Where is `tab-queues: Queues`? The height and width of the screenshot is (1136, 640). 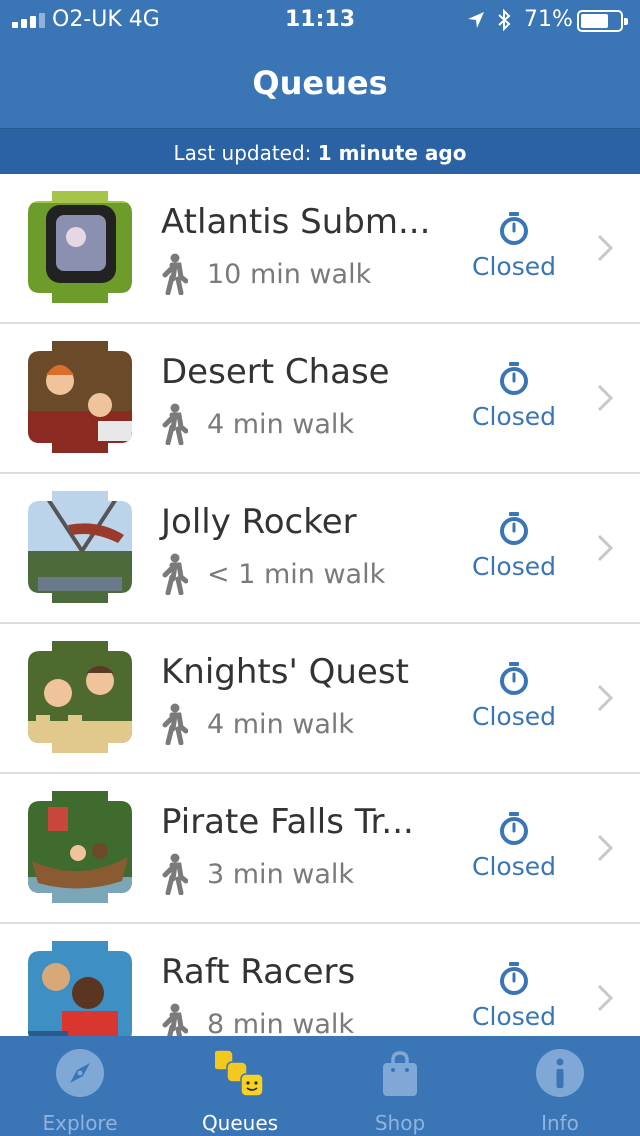 tab-queues: Queues is located at coordinates (240, 1086).